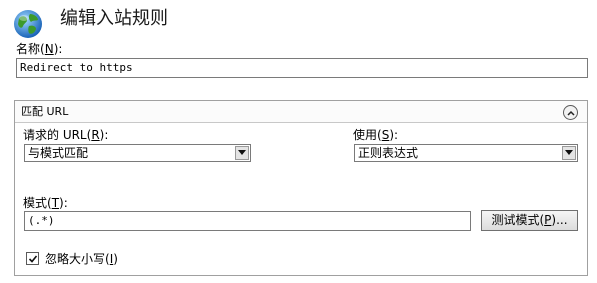 The width and height of the screenshot is (597, 283). Describe the element at coordinates (28, 24) in the screenshot. I see `globe-icon` at that location.